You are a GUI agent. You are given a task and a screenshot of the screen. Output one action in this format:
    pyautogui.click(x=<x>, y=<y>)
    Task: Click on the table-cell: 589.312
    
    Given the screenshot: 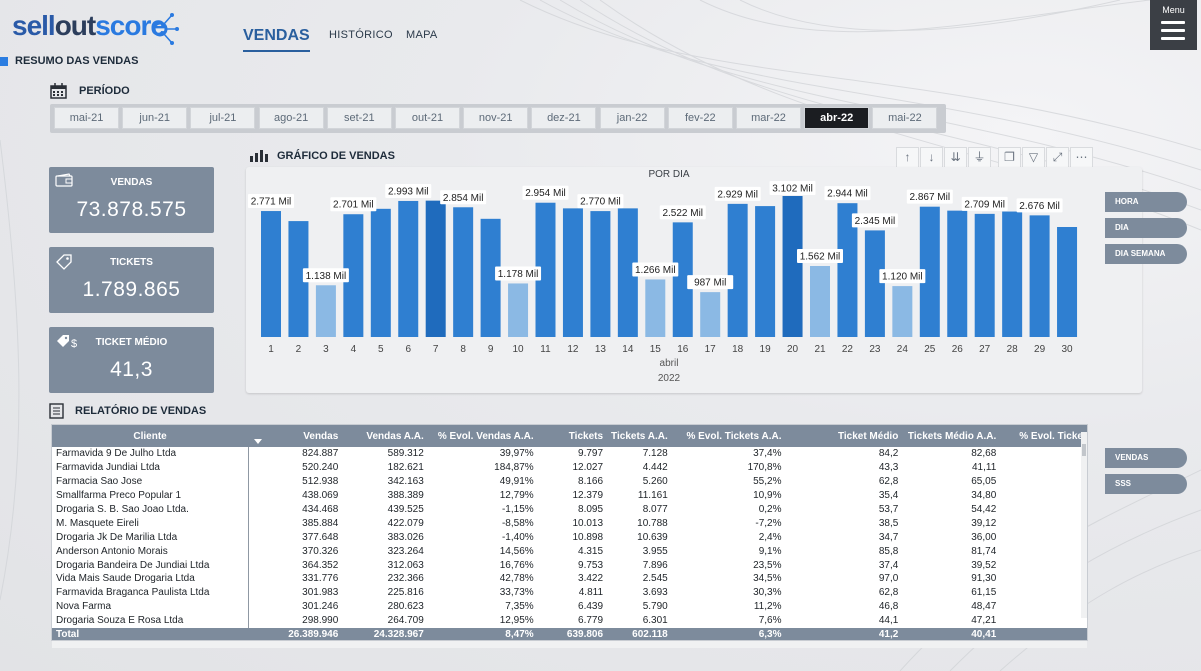 What is the action you would take?
    pyautogui.click(x=405, y=454)
    